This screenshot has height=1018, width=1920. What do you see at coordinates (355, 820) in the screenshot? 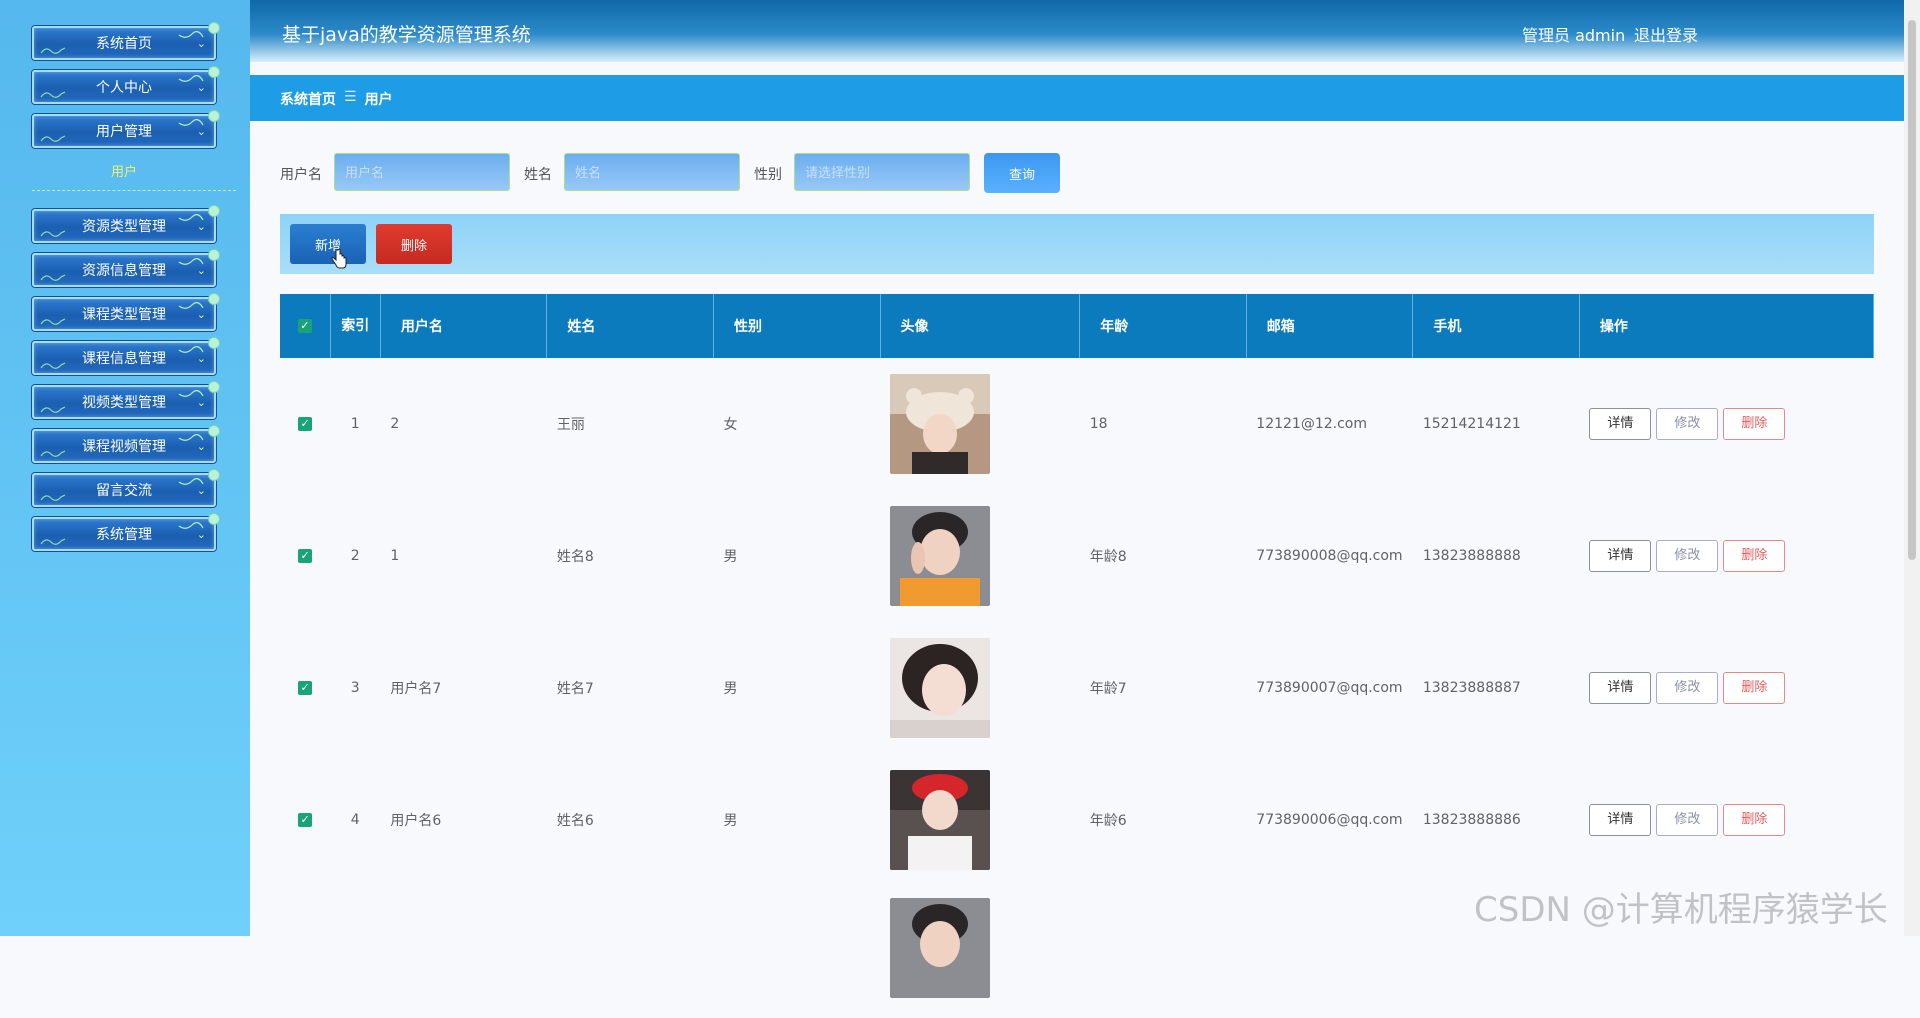
I see `cell-index: 4` at bounding box center [355, 820].